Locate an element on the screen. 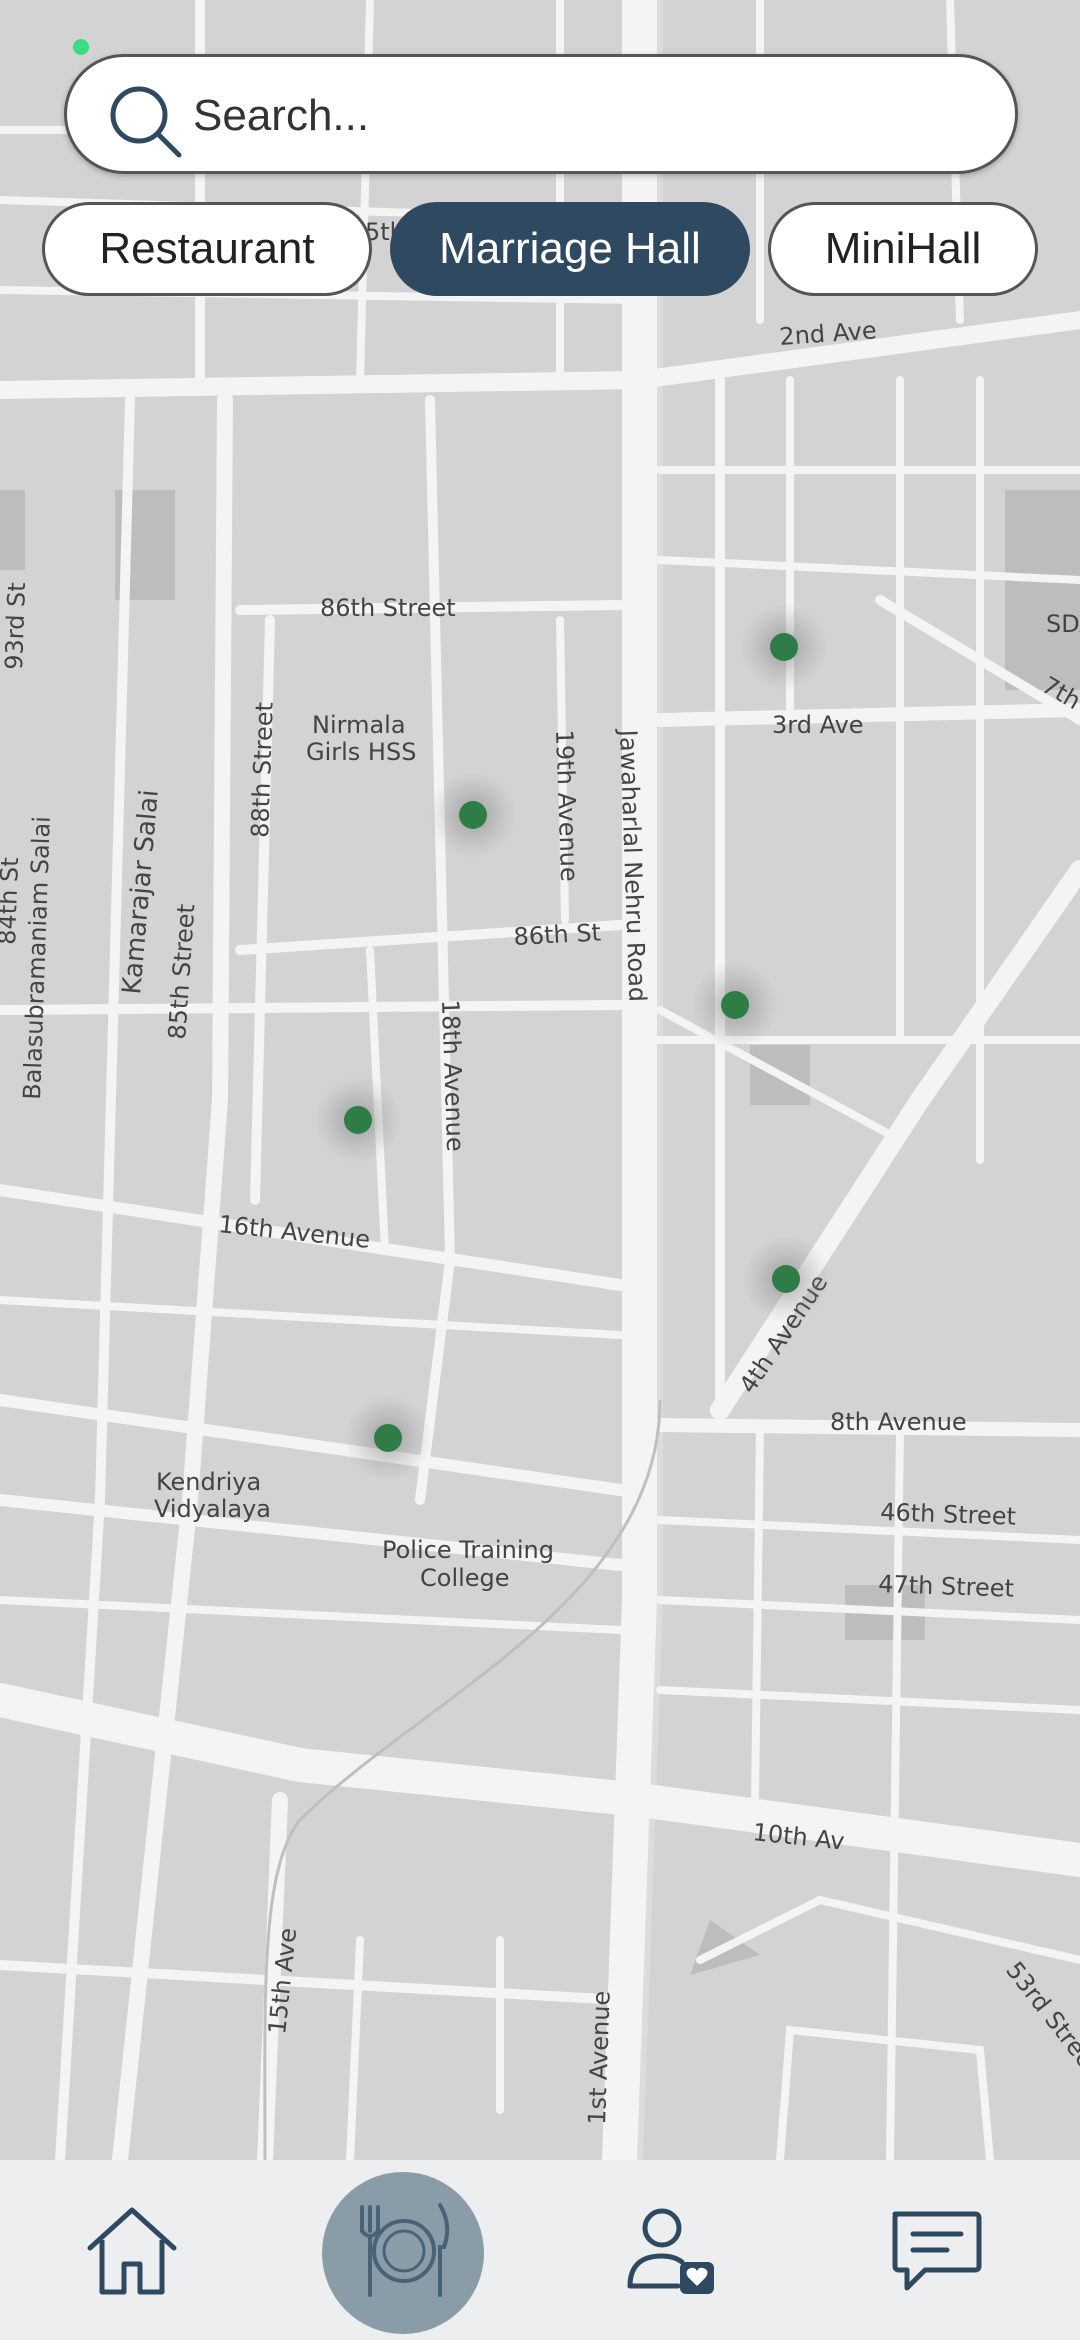 This screenshot has width=1080, height=2340. street-label: College is located at coordinates (465, 1578).